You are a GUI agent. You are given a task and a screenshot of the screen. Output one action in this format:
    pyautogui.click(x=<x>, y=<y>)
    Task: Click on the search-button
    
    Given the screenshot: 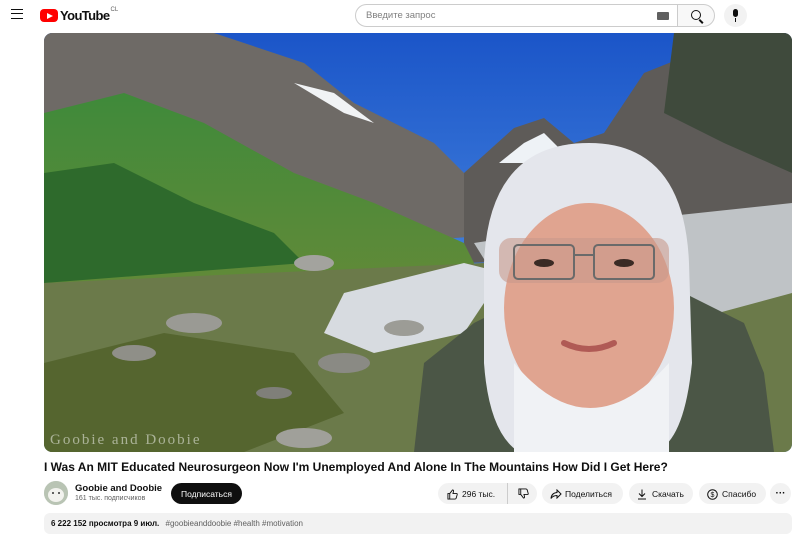 What is the action you would take?
    pyautogui.click(x=696, y=15)
    